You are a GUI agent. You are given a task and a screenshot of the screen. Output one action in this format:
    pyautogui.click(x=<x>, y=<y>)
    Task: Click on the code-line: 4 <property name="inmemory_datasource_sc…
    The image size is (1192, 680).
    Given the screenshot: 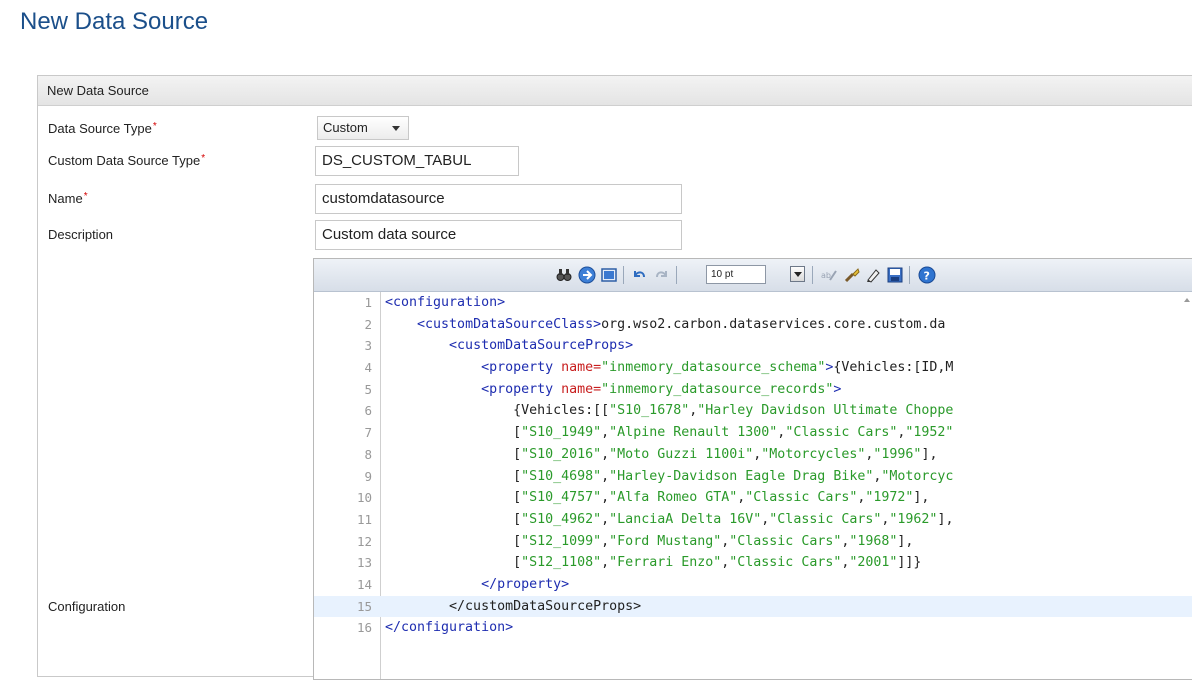 What is the action you would take?
    pyautogui.click(x=753, y=368)
    